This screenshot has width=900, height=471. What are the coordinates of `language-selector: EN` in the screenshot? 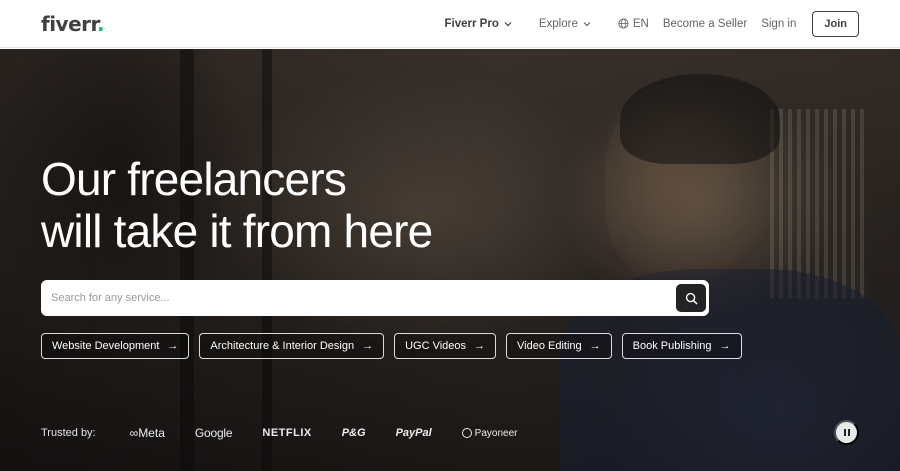 It's located at (633, 24).